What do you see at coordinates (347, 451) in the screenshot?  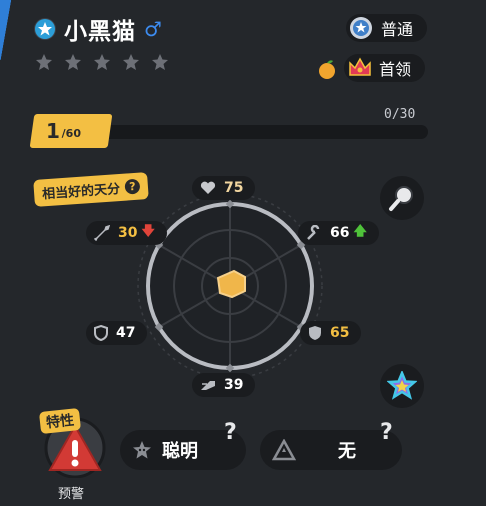 I see `passive-slot-2-label: 无` at bounding box center [347, 451].